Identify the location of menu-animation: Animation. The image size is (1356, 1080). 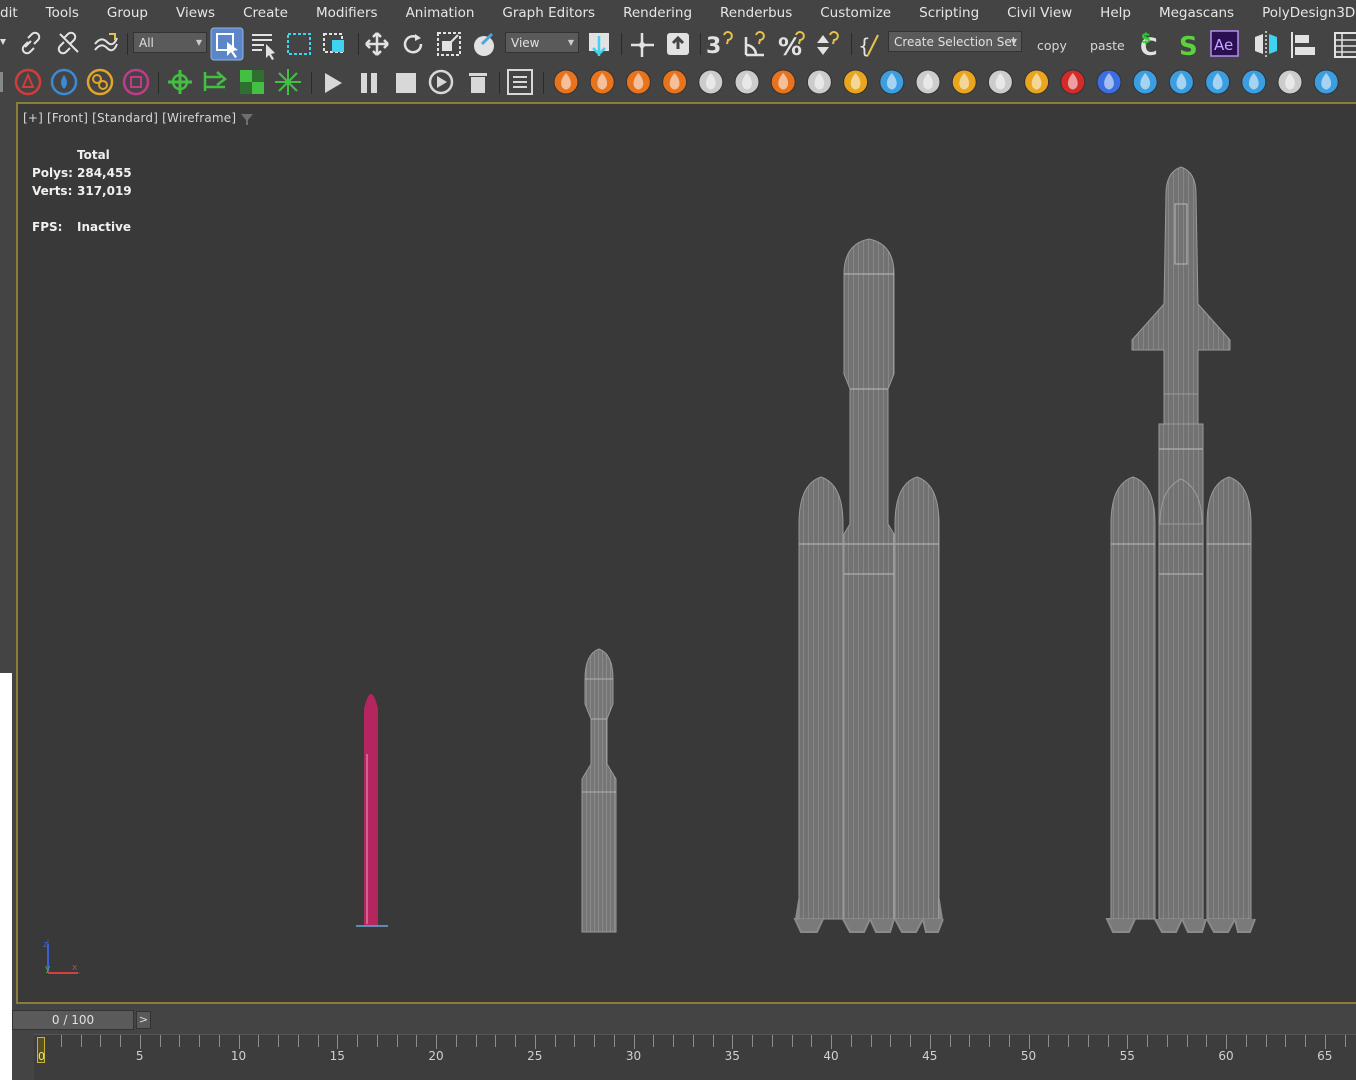
(440, 13).